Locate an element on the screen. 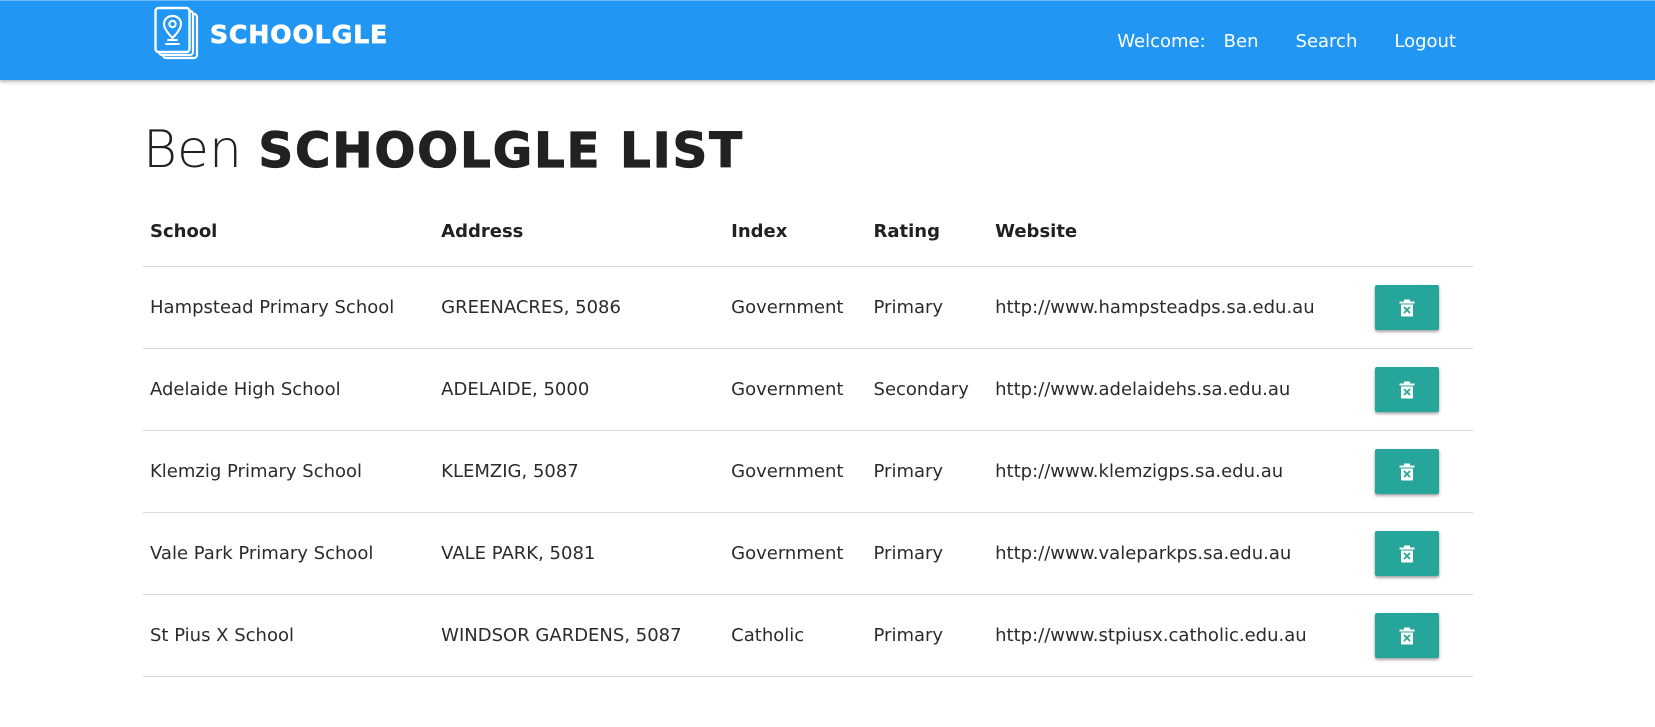 This screenshot has width=1655, height=727. header-address: Address is located at coordinates (579, 231).